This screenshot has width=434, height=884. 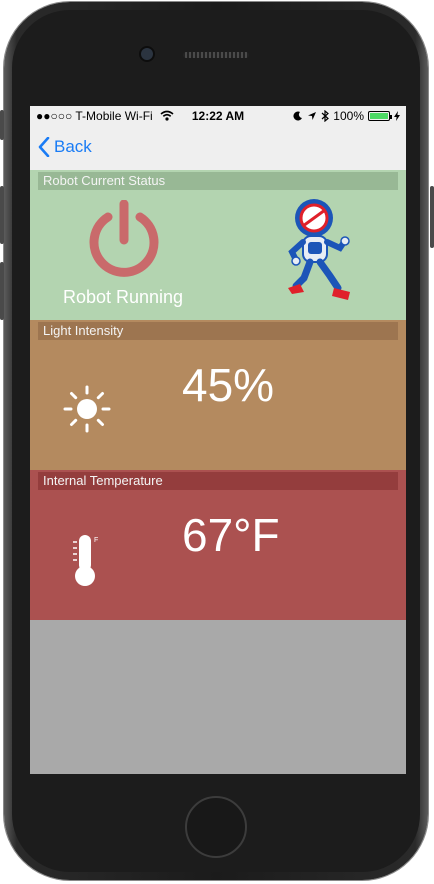 What do you see at coordinates (2, 291) in the screenshot?
I see `volume-down-button` at bounding box center [2, 291].